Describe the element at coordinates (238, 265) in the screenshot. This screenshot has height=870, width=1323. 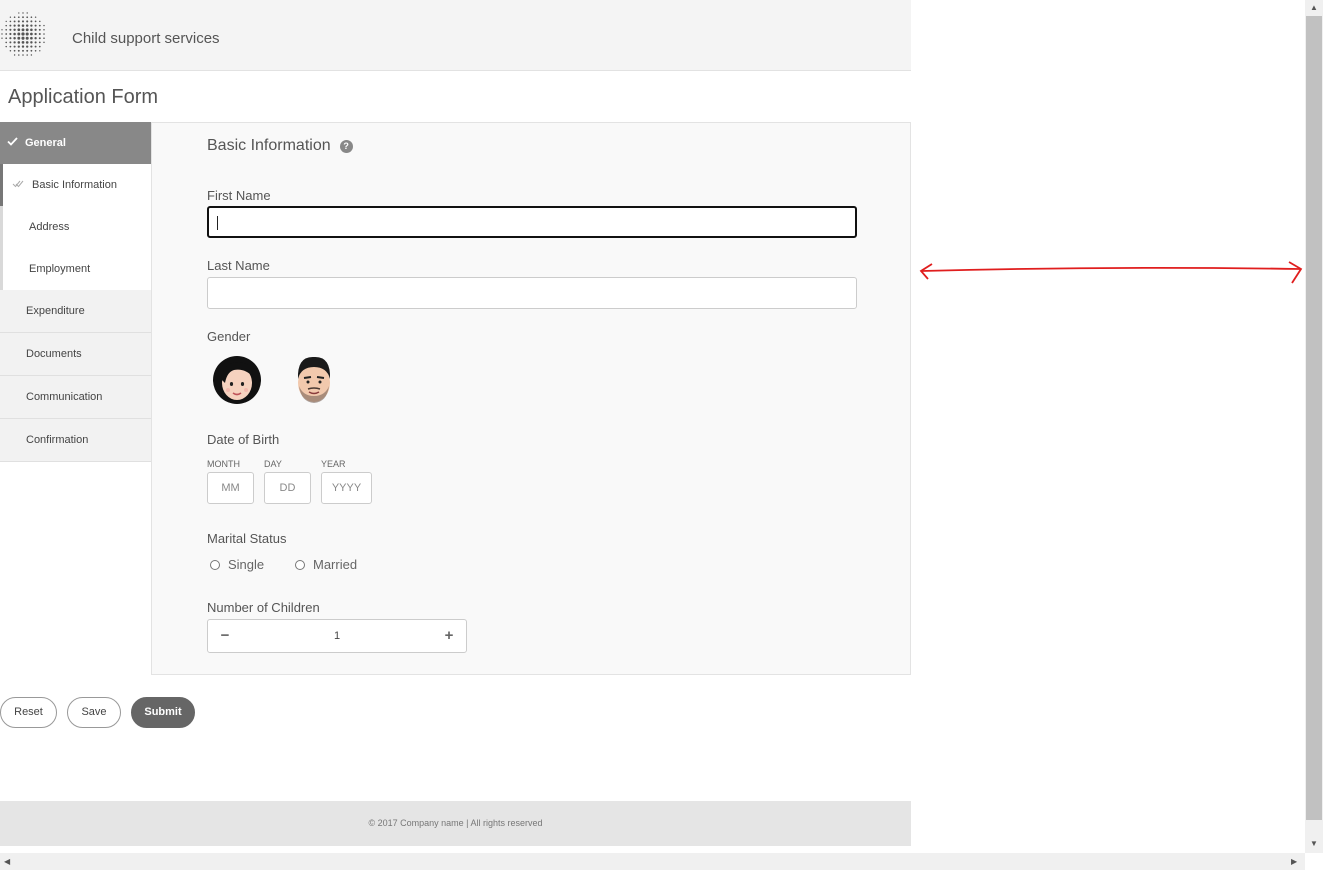
I see `last-name-label: Last Name` at that location.